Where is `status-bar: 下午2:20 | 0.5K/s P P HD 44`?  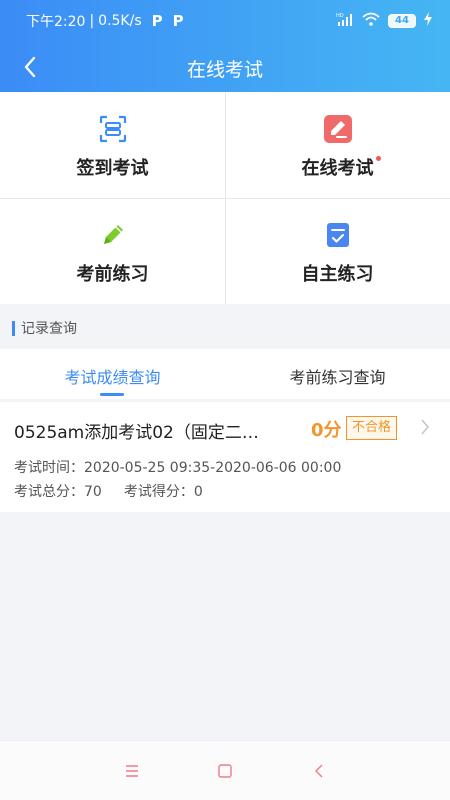 status-bar: 下午2:20 | 0.5K/s P P HD 44 is located at coordinates (225, 21).